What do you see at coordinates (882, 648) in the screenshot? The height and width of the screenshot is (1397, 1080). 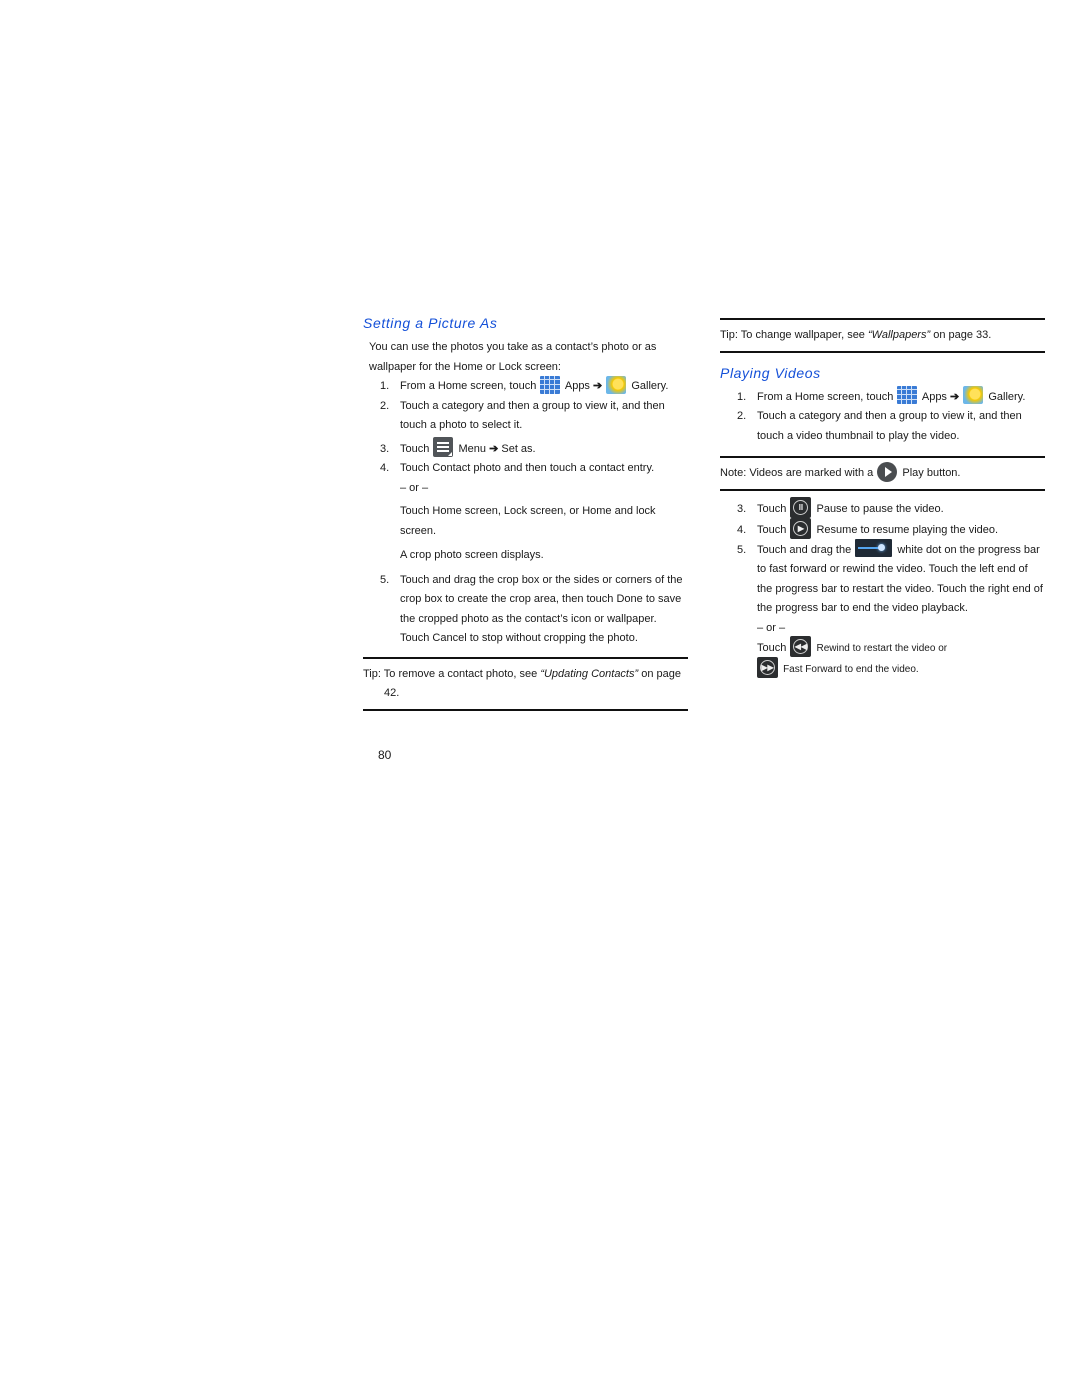 I see `rewind-label: Rewind to restart the video or` at bounding box center [882, 648].